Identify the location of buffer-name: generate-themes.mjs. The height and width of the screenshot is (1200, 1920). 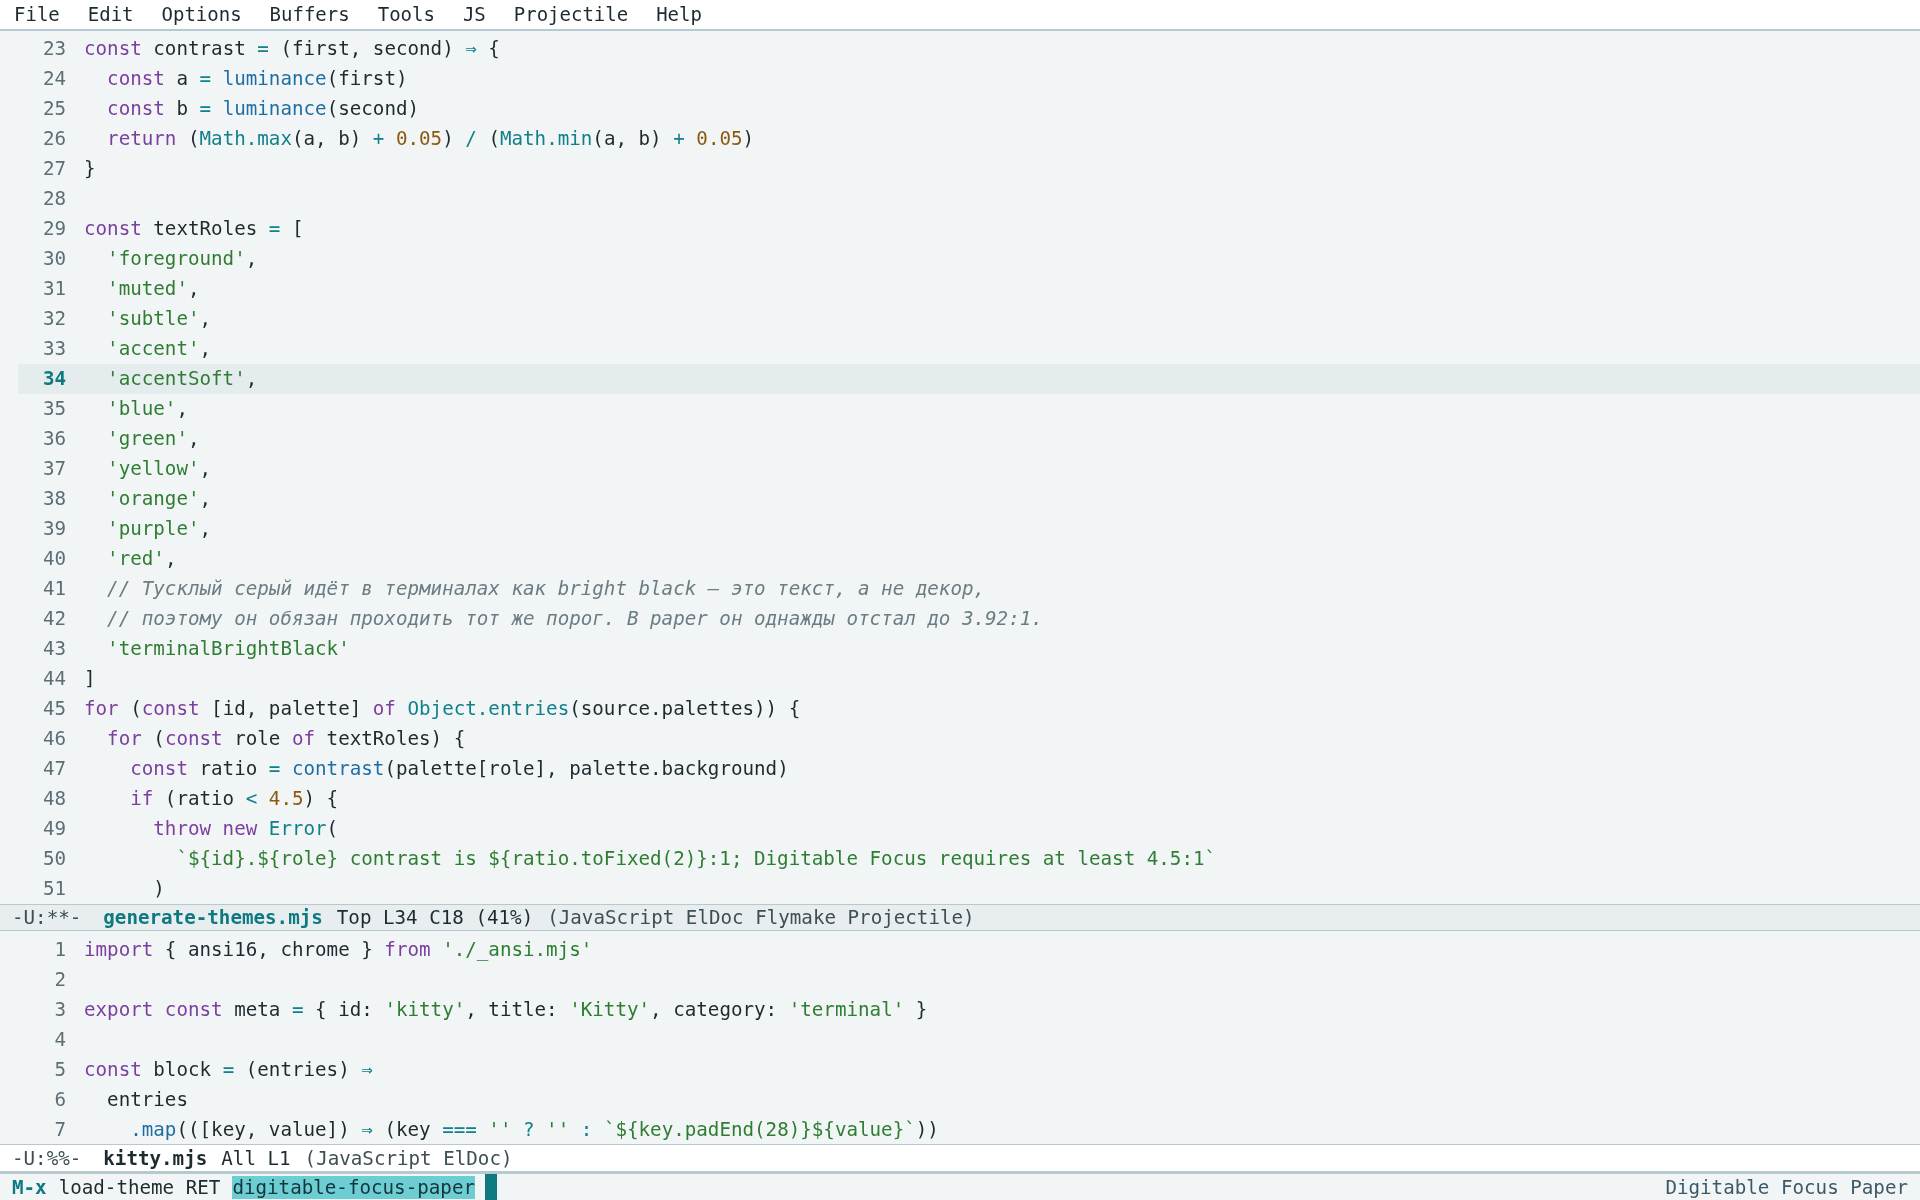
(213, 917).